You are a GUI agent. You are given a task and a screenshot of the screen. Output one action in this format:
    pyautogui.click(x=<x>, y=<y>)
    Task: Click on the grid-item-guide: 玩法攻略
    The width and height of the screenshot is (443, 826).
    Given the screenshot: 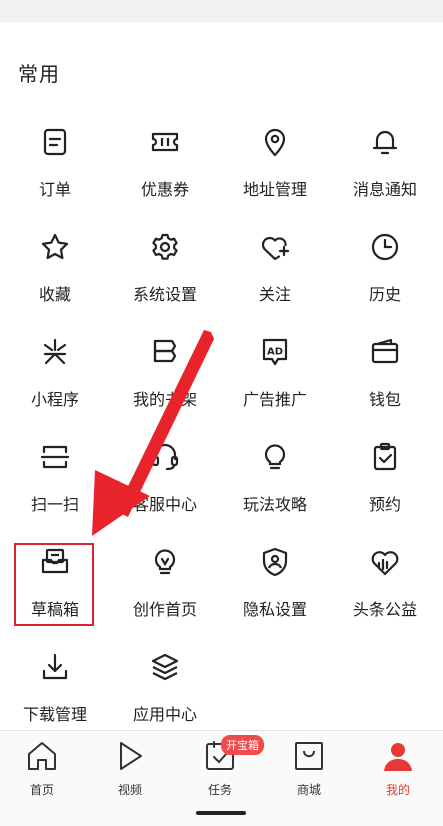 What is the action you would take?
    pyautogui.click(x=275, y=475)
    